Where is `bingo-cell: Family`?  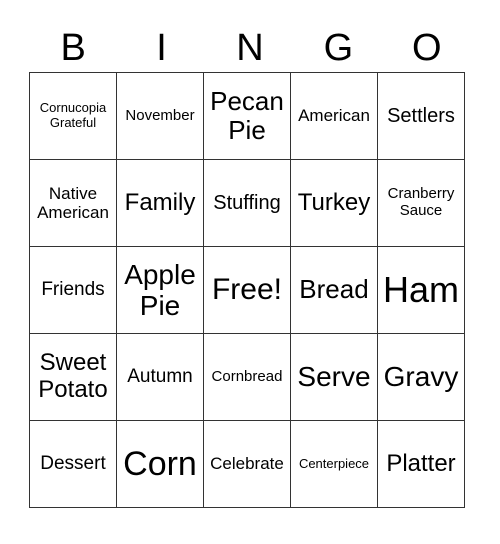 bingo-cell: Family is located at coordinates (160, 203).